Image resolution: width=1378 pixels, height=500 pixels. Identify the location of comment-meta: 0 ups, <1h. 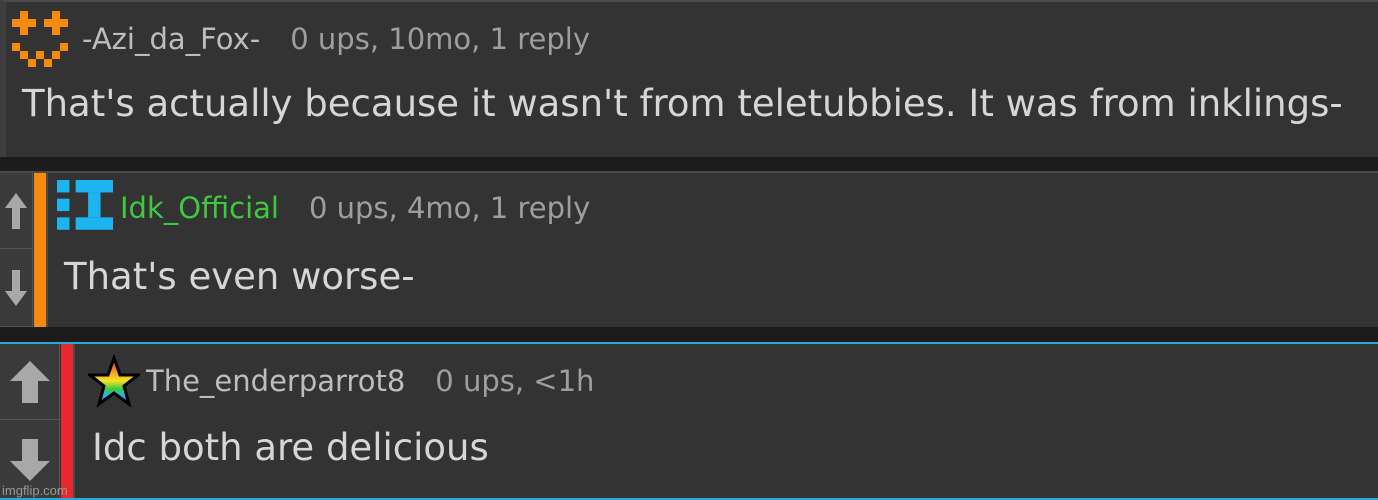
(515, 381).